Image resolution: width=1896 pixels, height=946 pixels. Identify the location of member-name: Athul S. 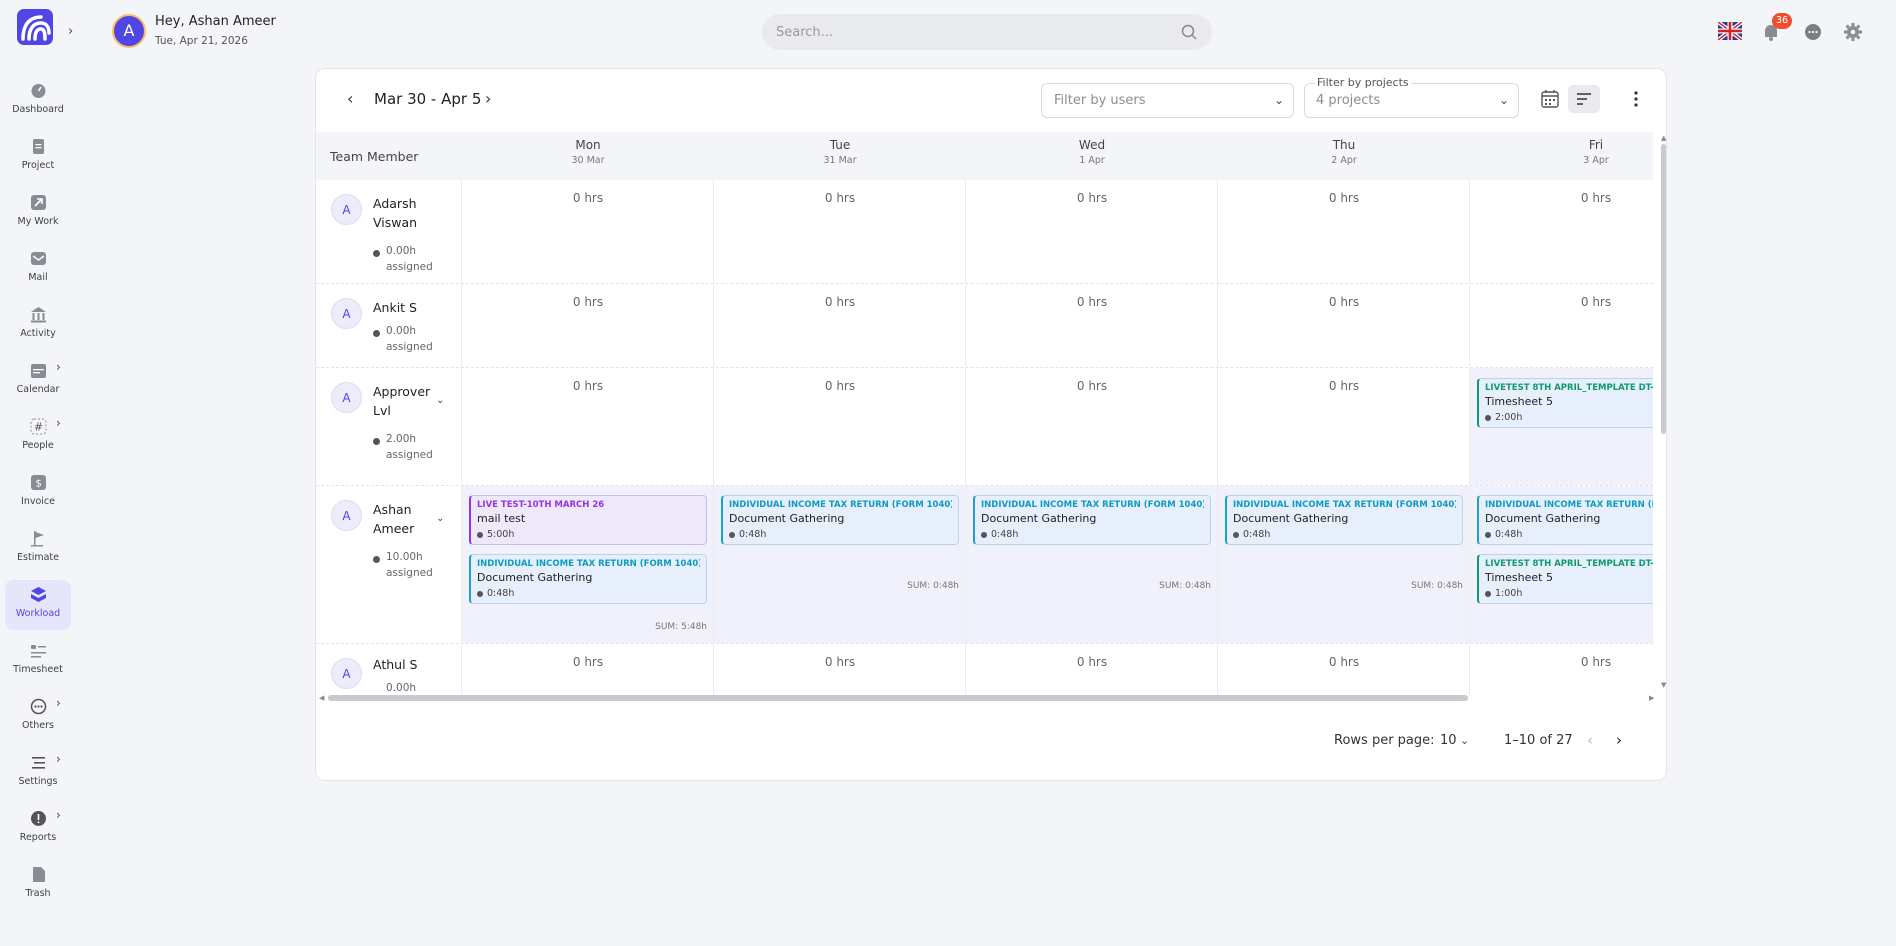
(407, 664).